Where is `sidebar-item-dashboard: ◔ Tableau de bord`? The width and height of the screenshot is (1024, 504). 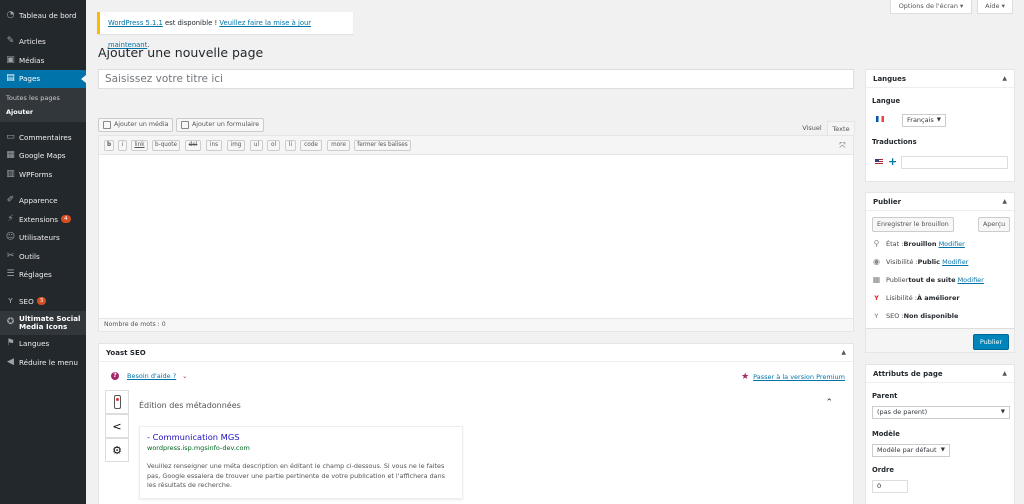
sidebar-item-dashboard: ◔ Tableau de bord is located at coordinates (43, 15).